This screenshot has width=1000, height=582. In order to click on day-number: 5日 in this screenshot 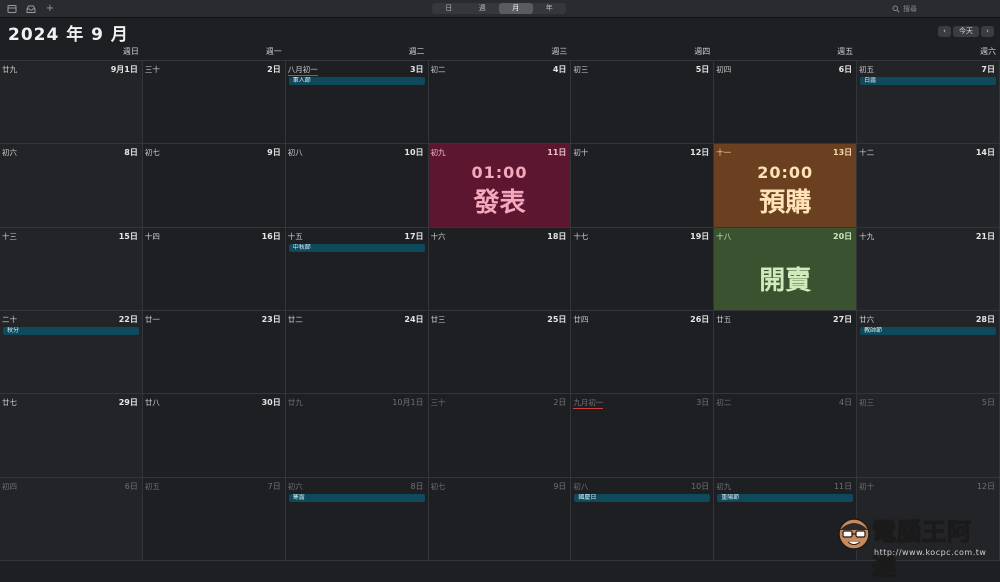, I will do `click(988, 403)`.